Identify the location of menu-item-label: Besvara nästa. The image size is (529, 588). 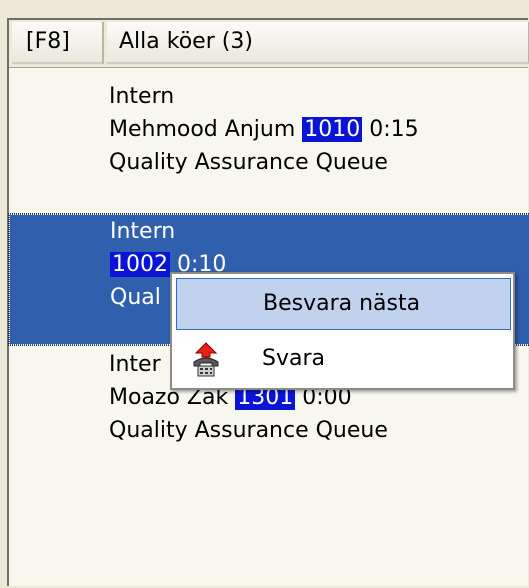
(342, 303).